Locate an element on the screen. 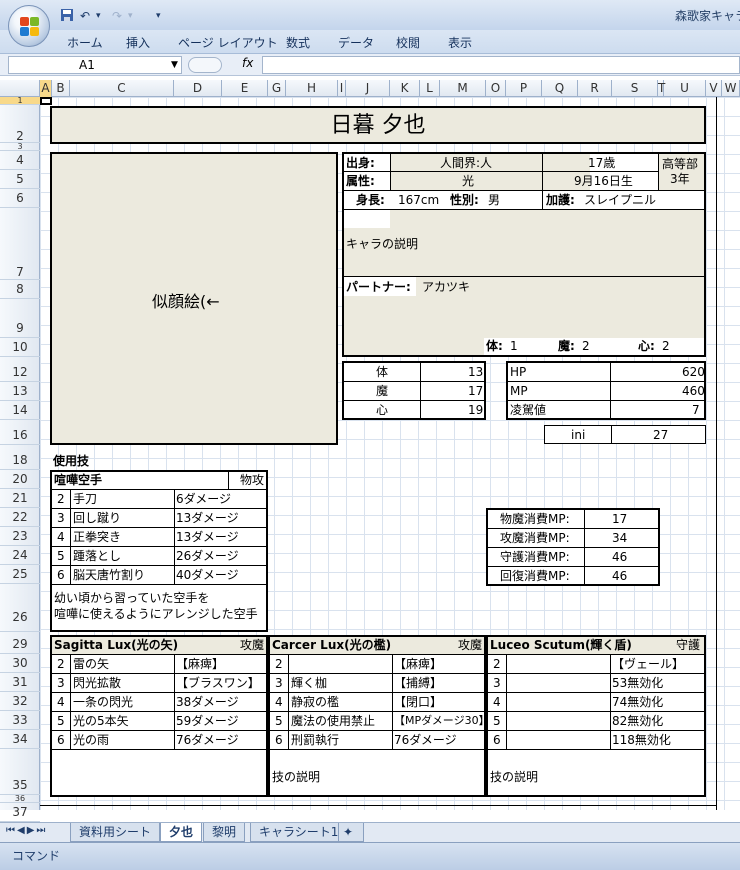  row-header: 36 is located at coordinates (20, 799).